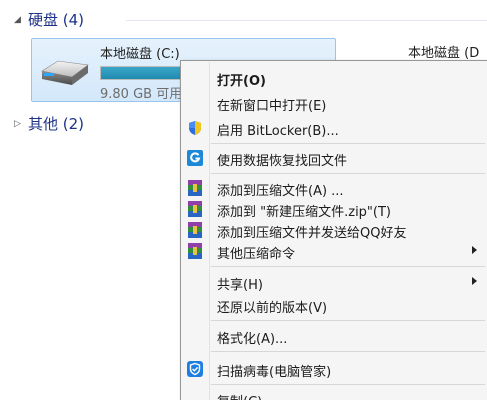 This screenshot has width=487, height=400. I want to click on pc-manager-shield-icon, so click(195, 369).